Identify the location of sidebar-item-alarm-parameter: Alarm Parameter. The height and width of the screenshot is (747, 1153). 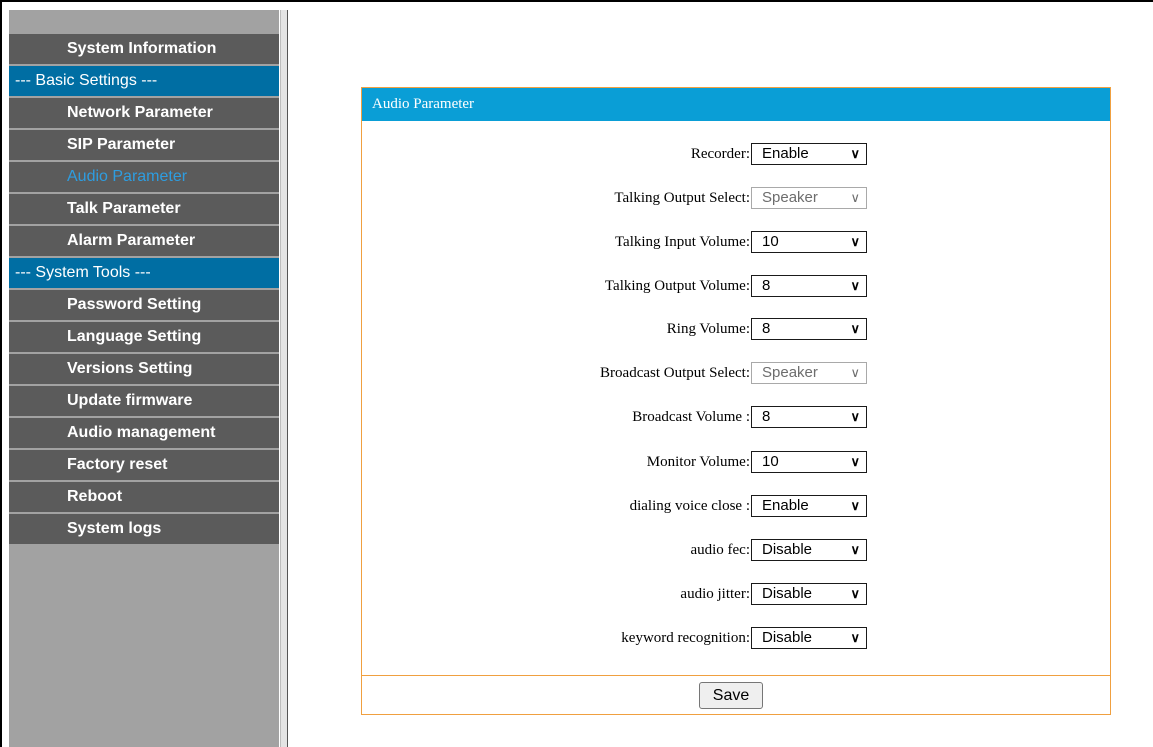
(144, 241).